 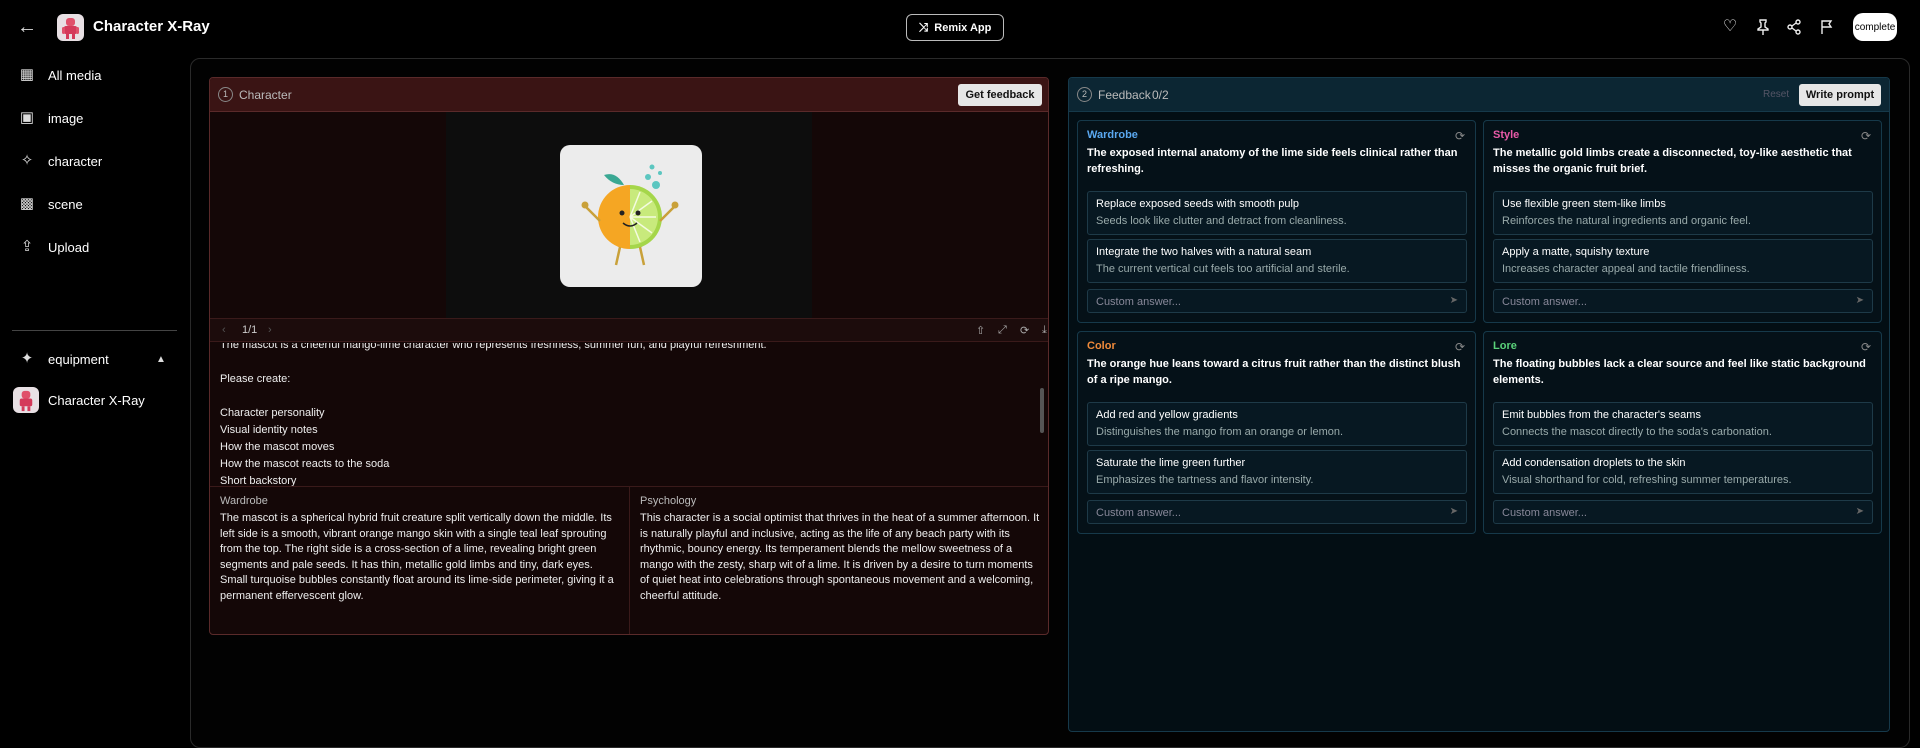 What do you see at coordinates (1505, 346) in the screenshot?
I see `card-category: Lore` at bounding box center [1505, 346].